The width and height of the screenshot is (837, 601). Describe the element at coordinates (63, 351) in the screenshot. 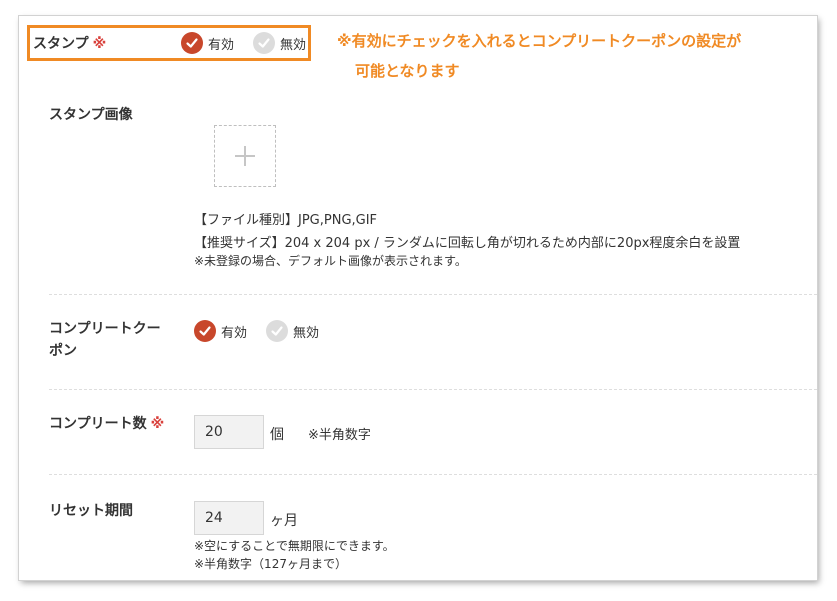

I see `complete-coupon-label-line2: ポン` at that location.